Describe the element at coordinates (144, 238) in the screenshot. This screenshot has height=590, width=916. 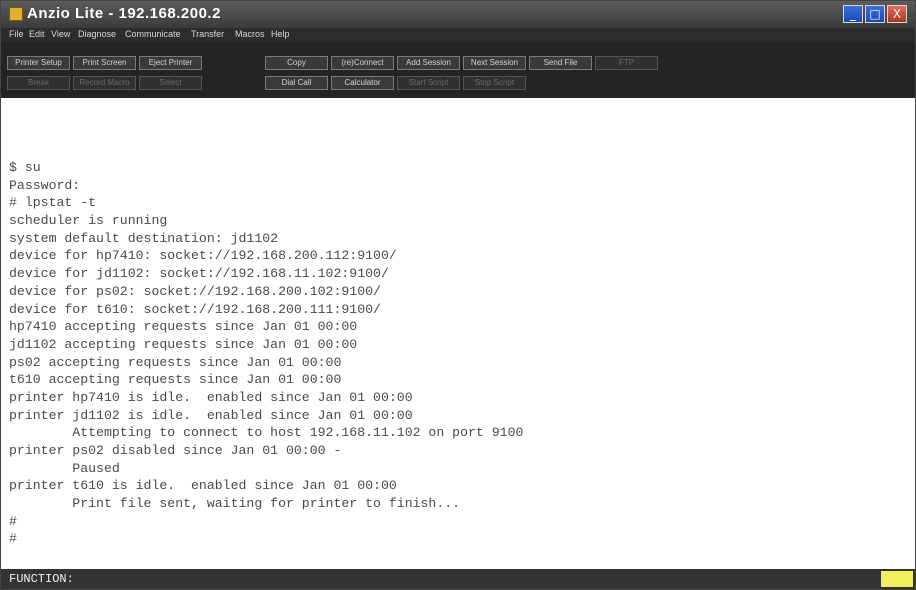
I see `terminal-line: system default destination: jd1102` at that location.